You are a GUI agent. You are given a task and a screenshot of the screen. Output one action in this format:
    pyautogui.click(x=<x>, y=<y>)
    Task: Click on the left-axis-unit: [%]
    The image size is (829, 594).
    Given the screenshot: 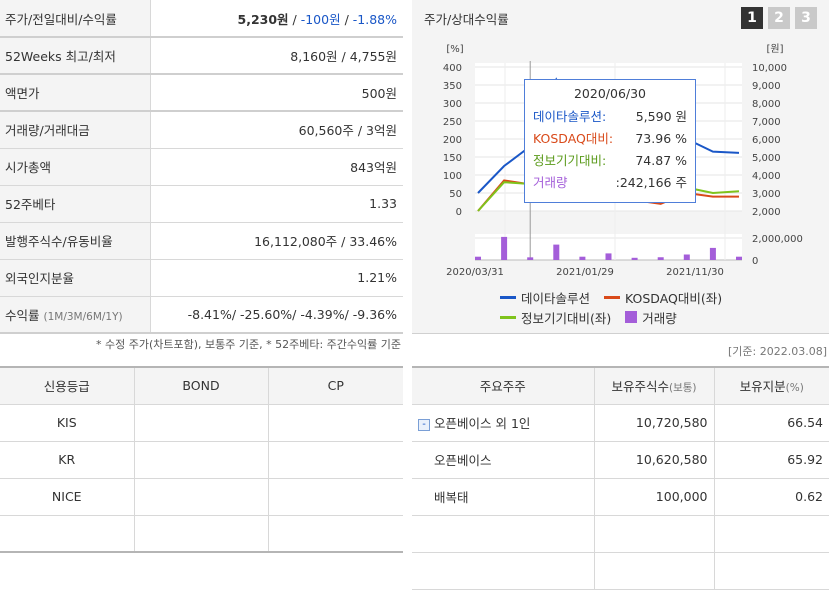 What is the action you would take?
    pyautogui.click(x=454, y=49)
    